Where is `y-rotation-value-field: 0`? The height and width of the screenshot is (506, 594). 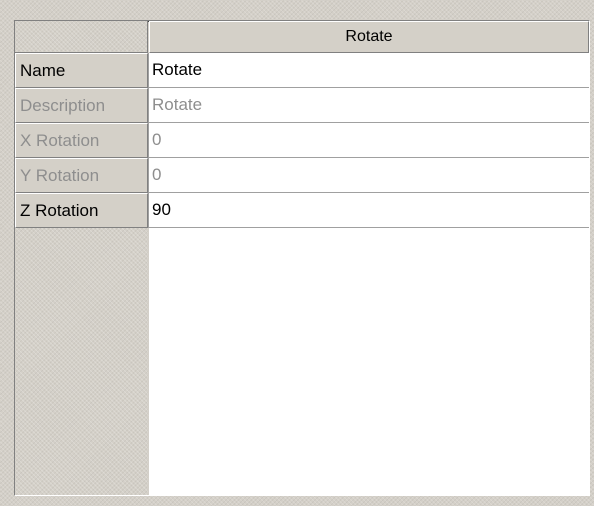
y-rotation-value-field: 0 is located at coordinates (368, 175).